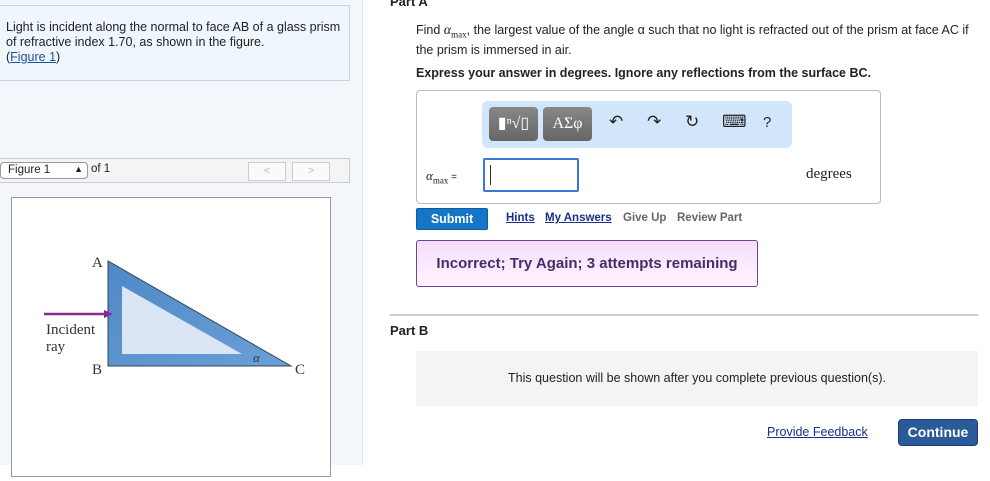 This screenshot has width=990, height=481. What do you see at coordinates (767, 122) in the screenshot?
I see `help-icon: ?` at bounding box center [767, 122].